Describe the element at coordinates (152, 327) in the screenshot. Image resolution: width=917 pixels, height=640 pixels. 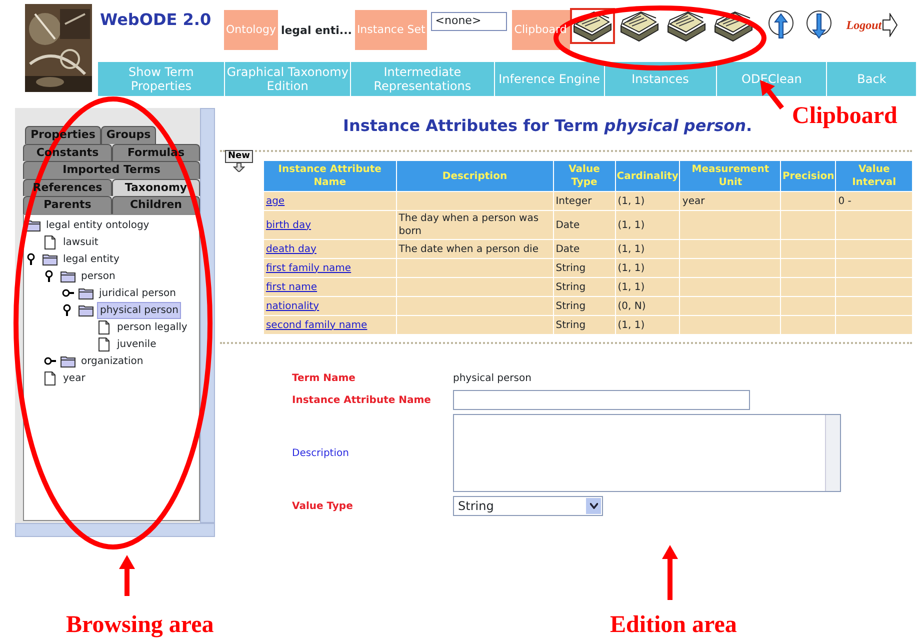
I see `tree-node-label: person legally` at that location.